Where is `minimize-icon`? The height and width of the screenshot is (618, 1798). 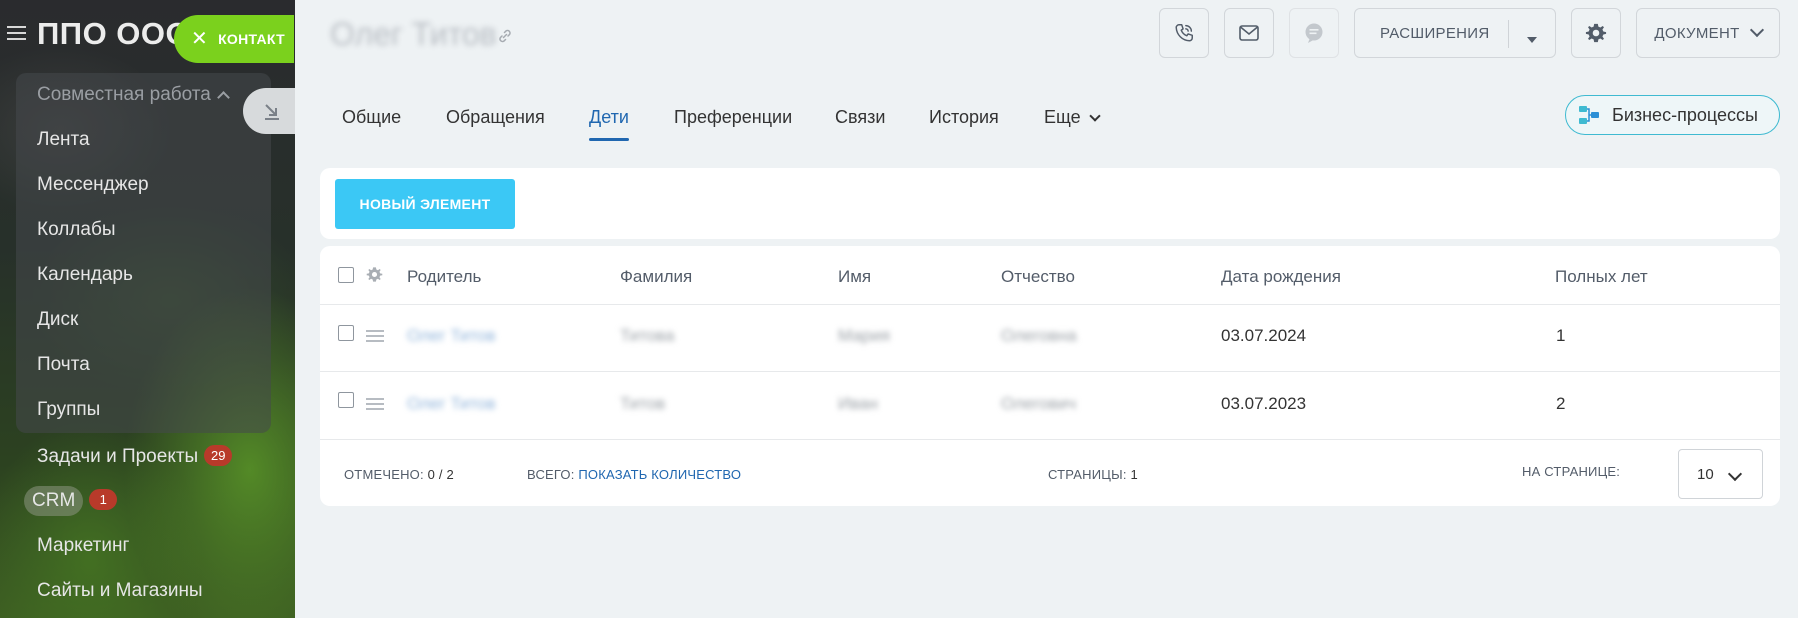
minimize-icon is located at coordinates (272, 112).